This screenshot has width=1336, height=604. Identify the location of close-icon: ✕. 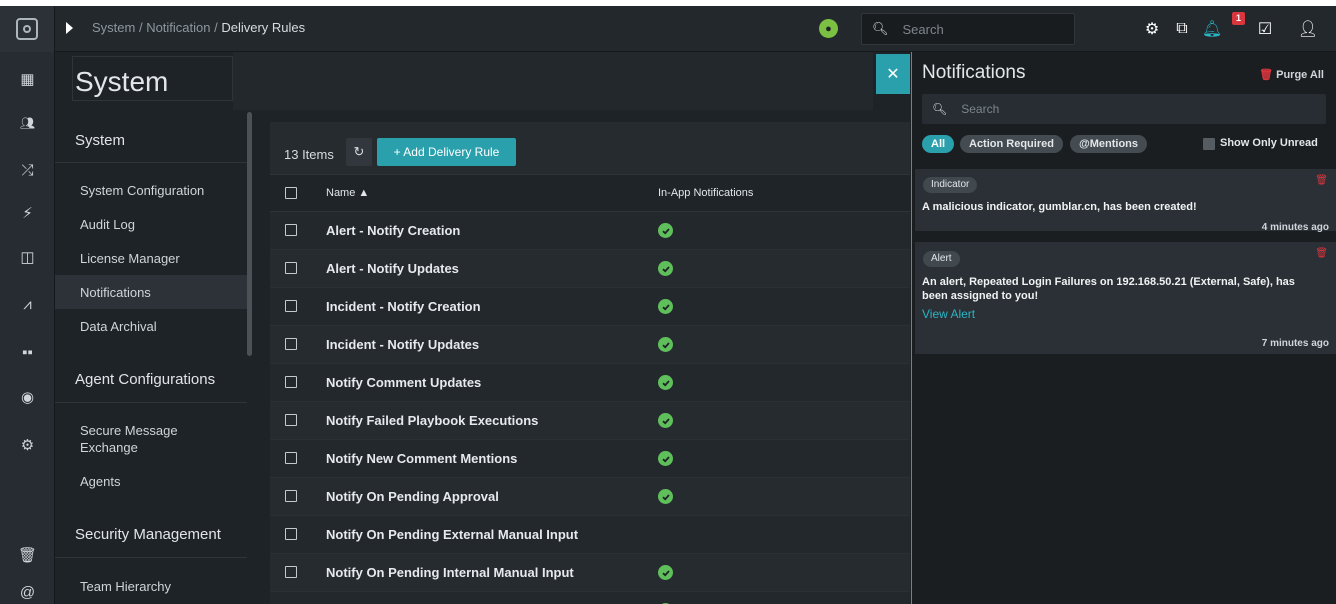
(893, 74).